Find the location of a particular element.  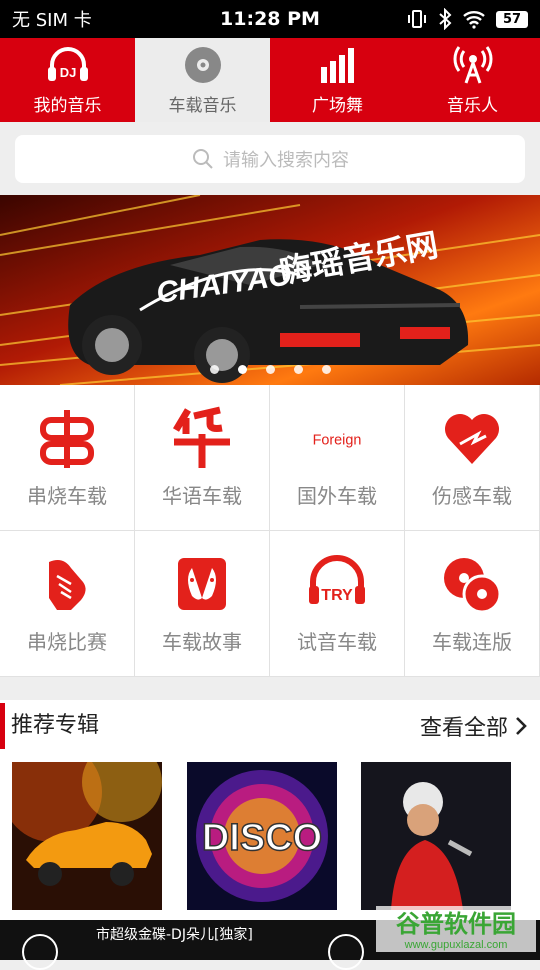

album-cover-singer is located at coordinates (436, 836).